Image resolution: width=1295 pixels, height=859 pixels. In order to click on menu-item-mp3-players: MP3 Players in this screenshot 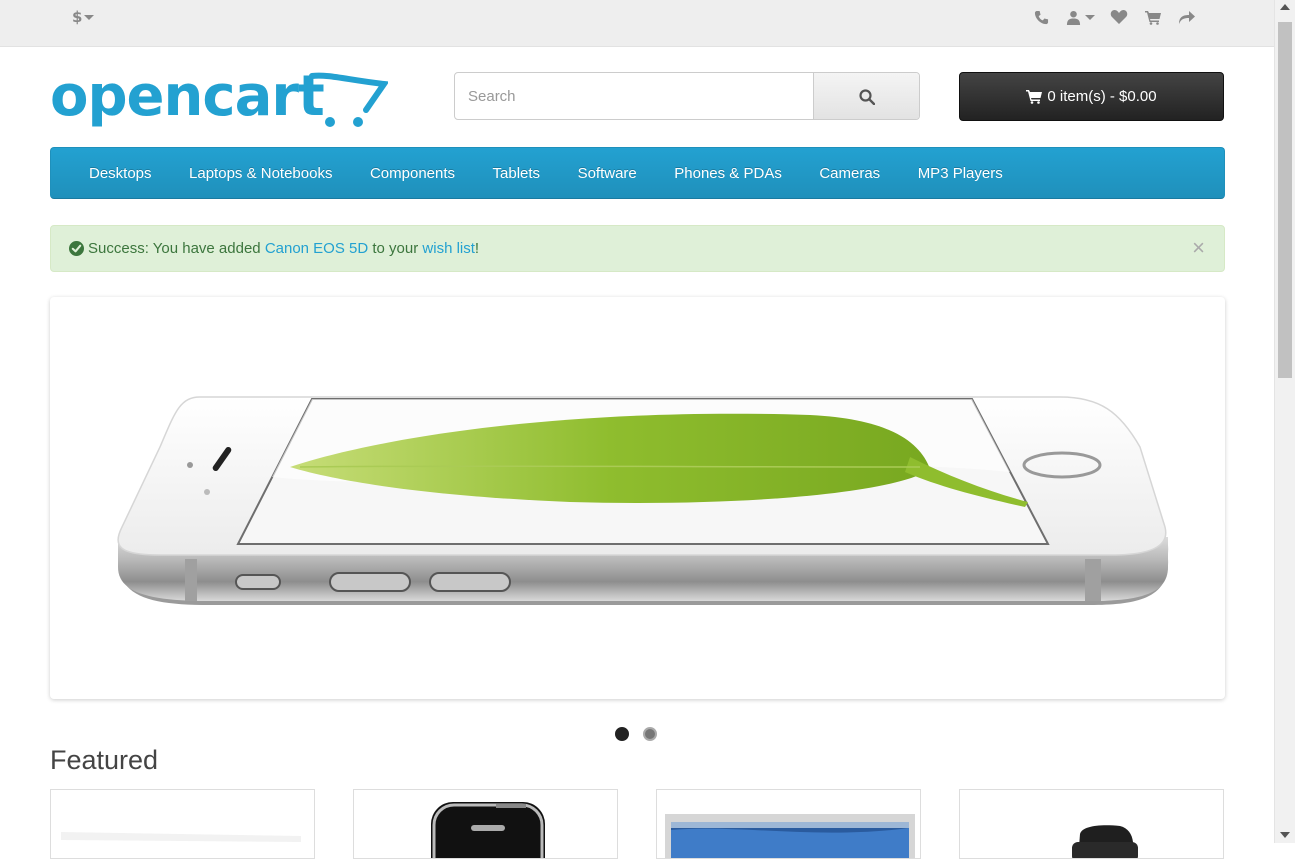, I will do `click(960, 173)`.